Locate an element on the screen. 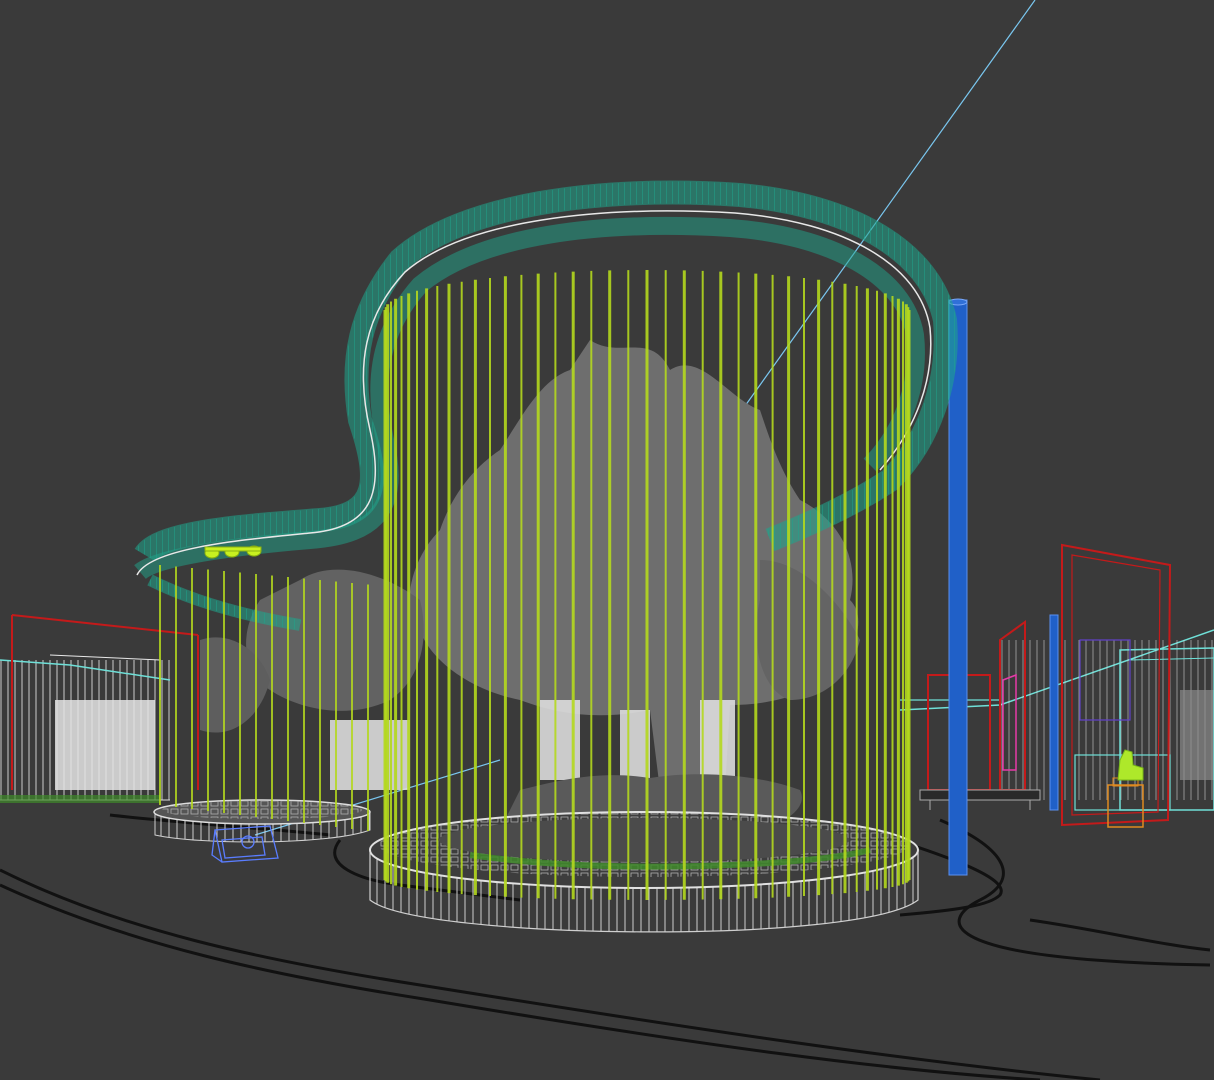 The height and width of the screenshot is (1080, 1214). ceiling-lamps is located at coordinates (233, 552).